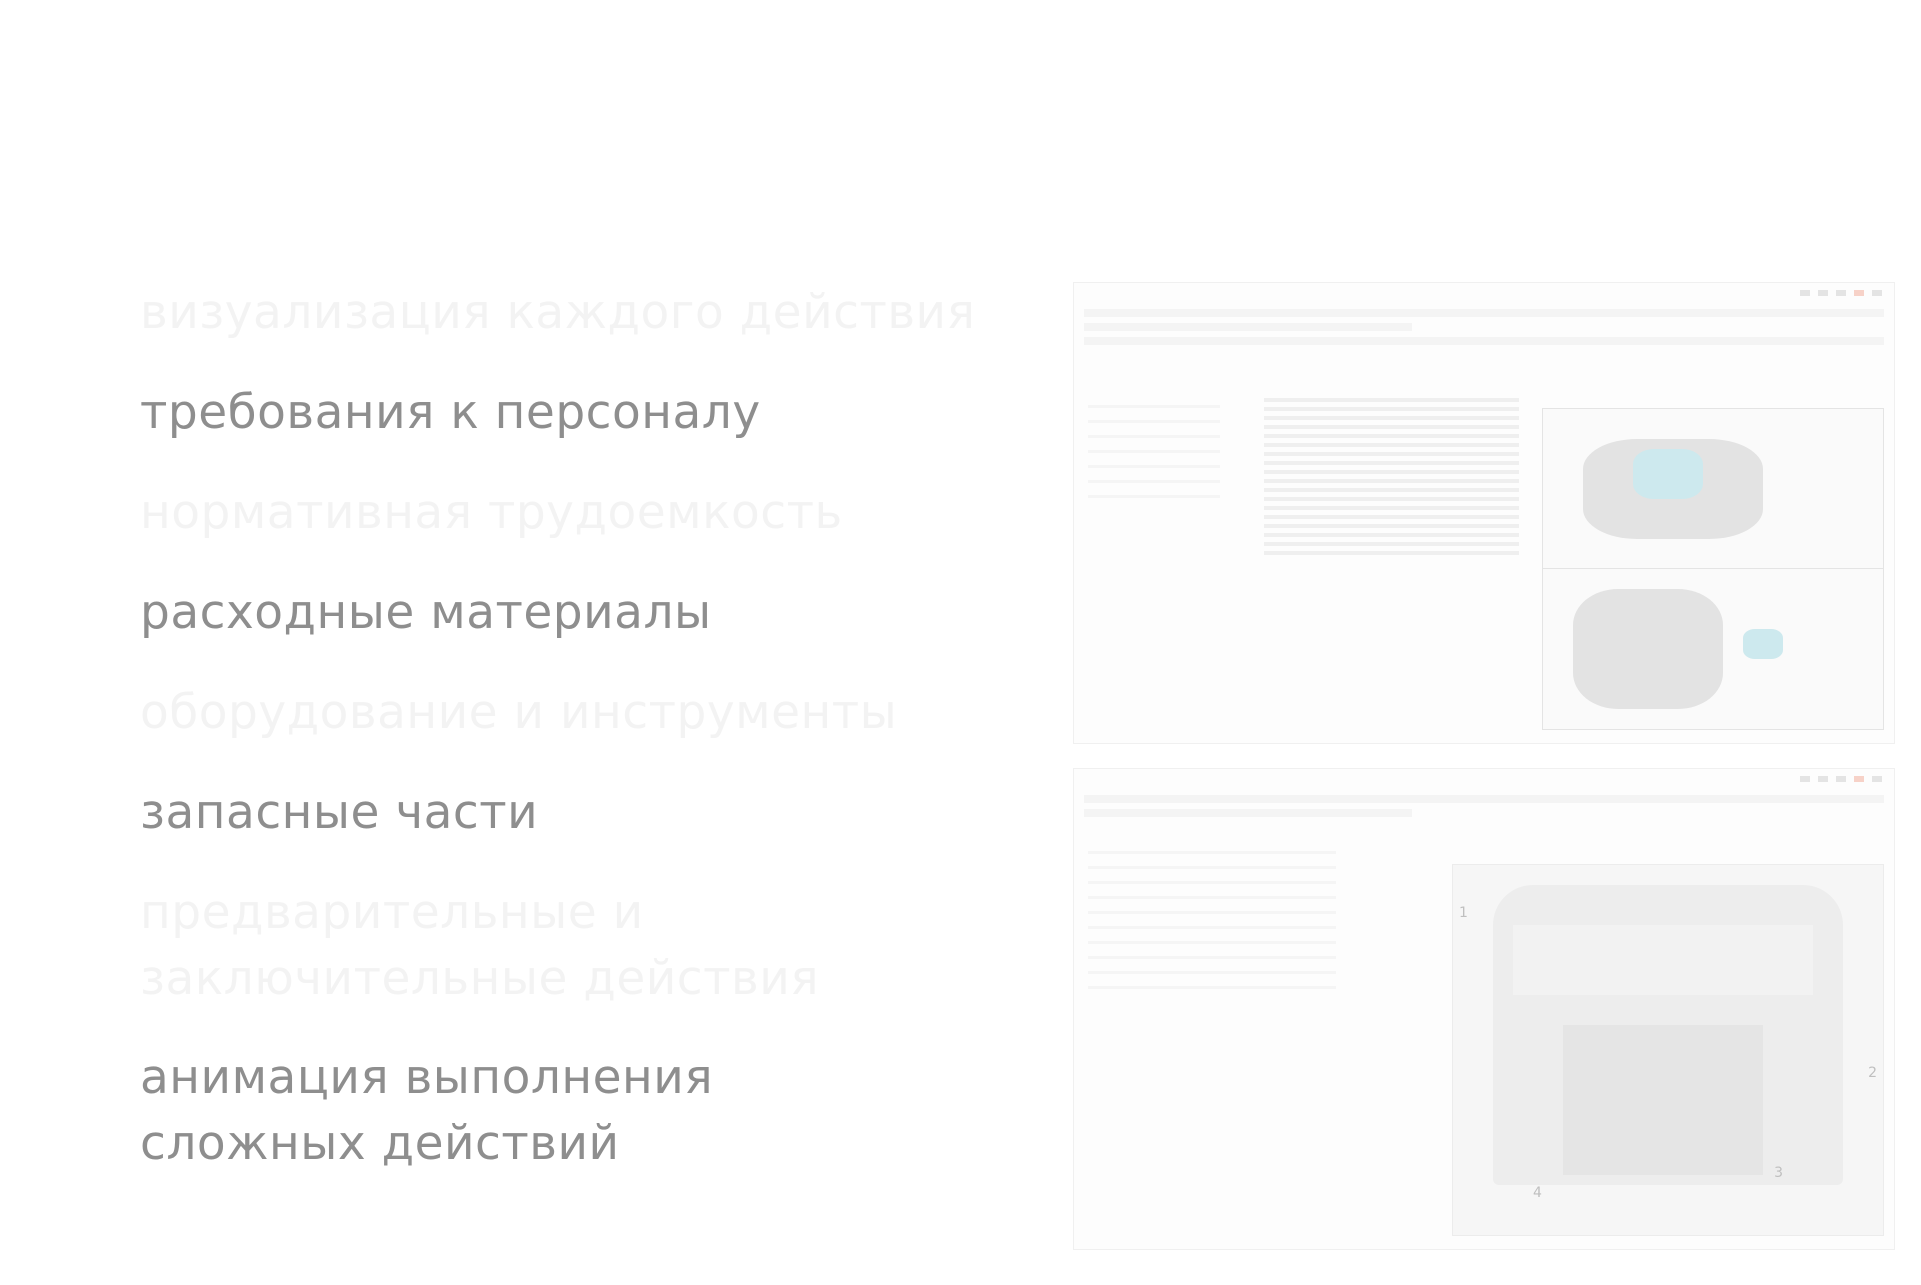 The image size is (1921, 1285). I want to click on operation-parameters, so click(1170, 451).